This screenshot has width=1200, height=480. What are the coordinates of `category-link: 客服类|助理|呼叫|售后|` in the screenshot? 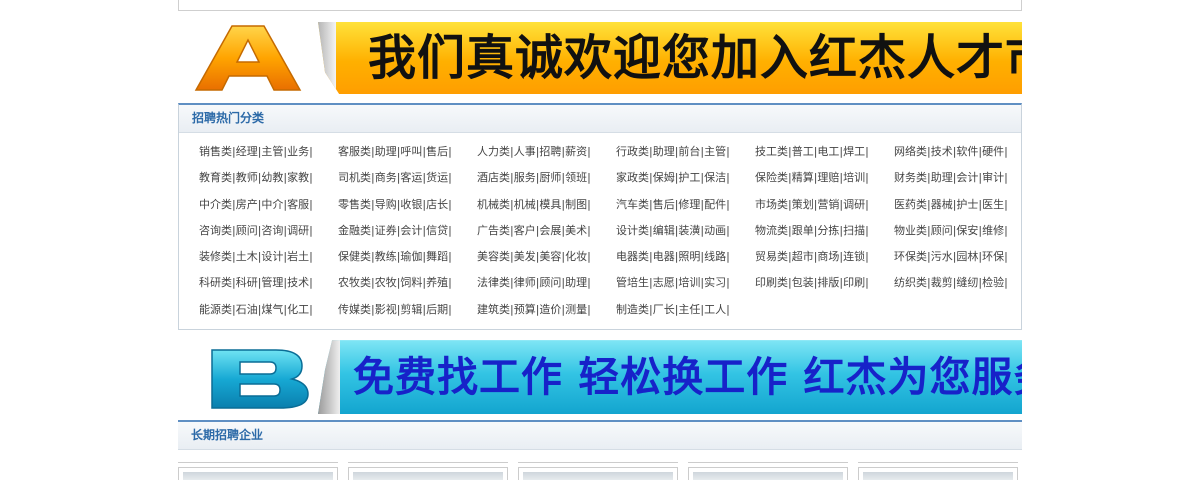 It's located at (407, 152).